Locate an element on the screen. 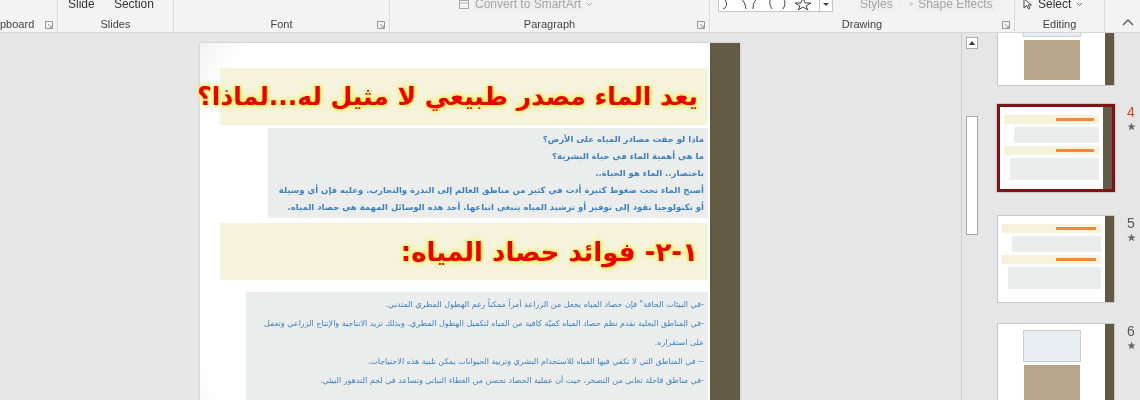 The image size is (1140, 400). group-label: Editing is located at coordinates (1059, 24).